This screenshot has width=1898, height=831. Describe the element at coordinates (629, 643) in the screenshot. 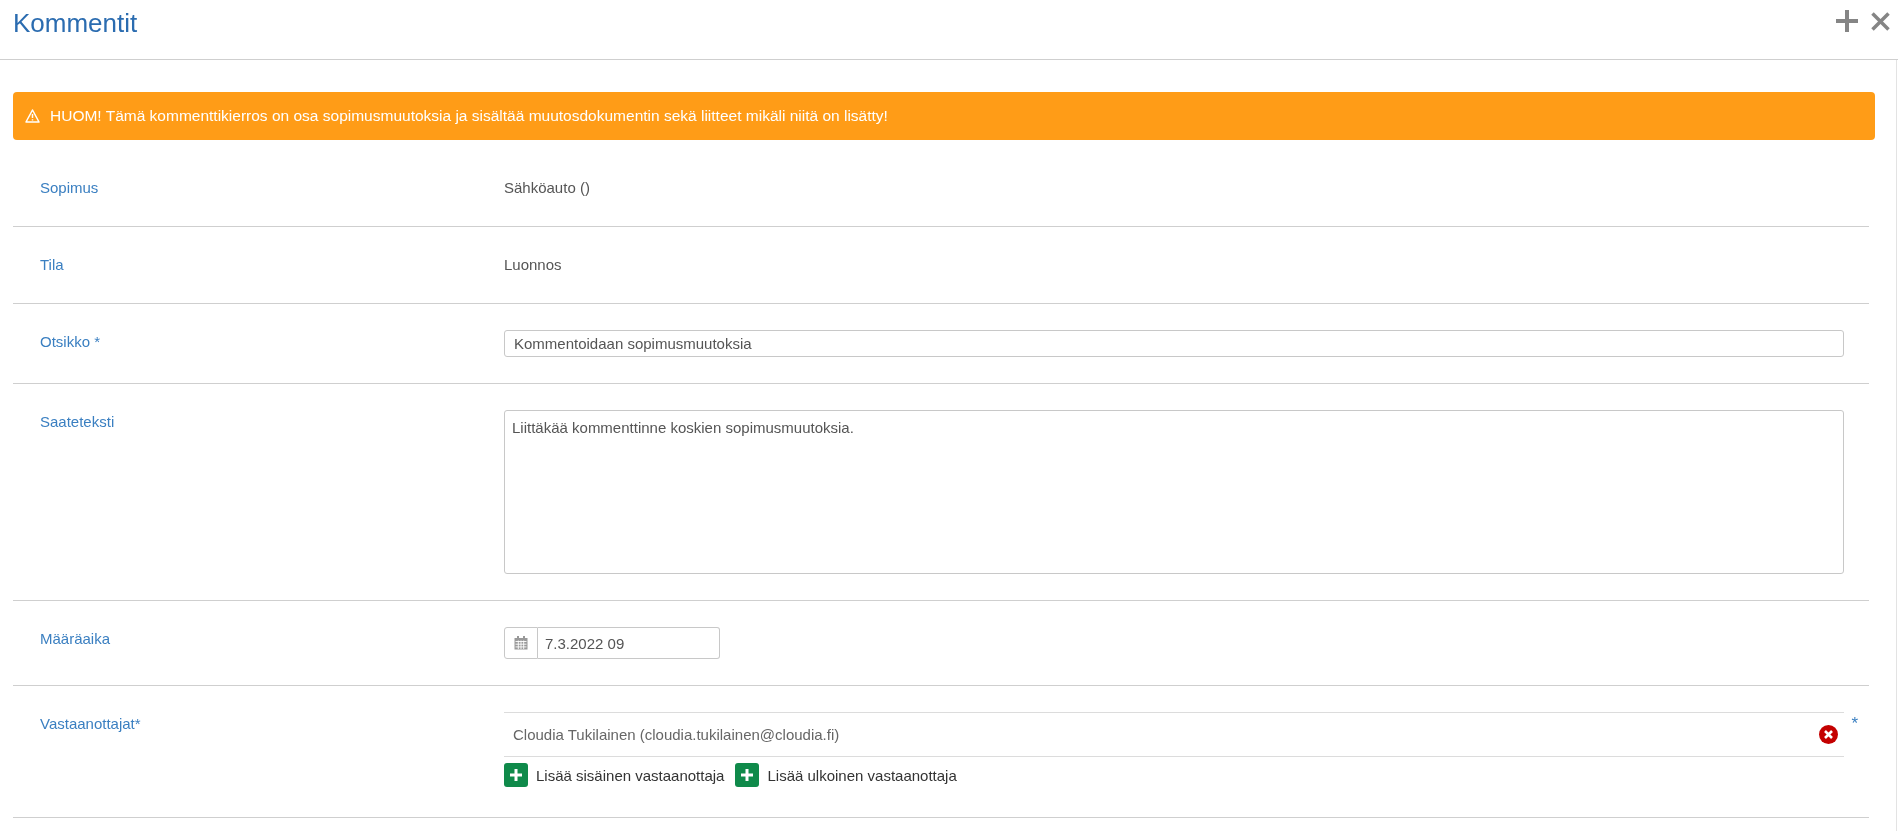

I see `date-input: 7.3.2022 09` at that location.